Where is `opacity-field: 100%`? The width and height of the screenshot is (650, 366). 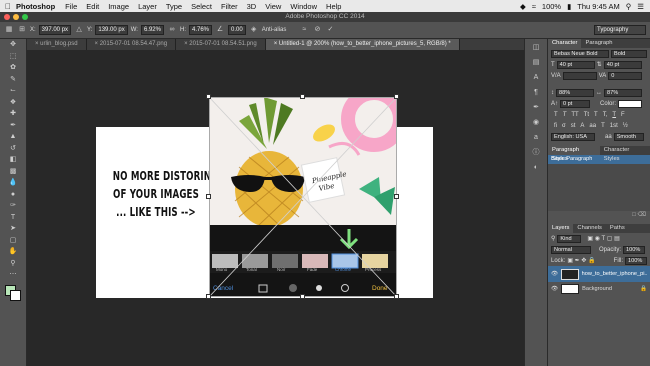 opacity-field: 100% is located at coordinates (634, 249).